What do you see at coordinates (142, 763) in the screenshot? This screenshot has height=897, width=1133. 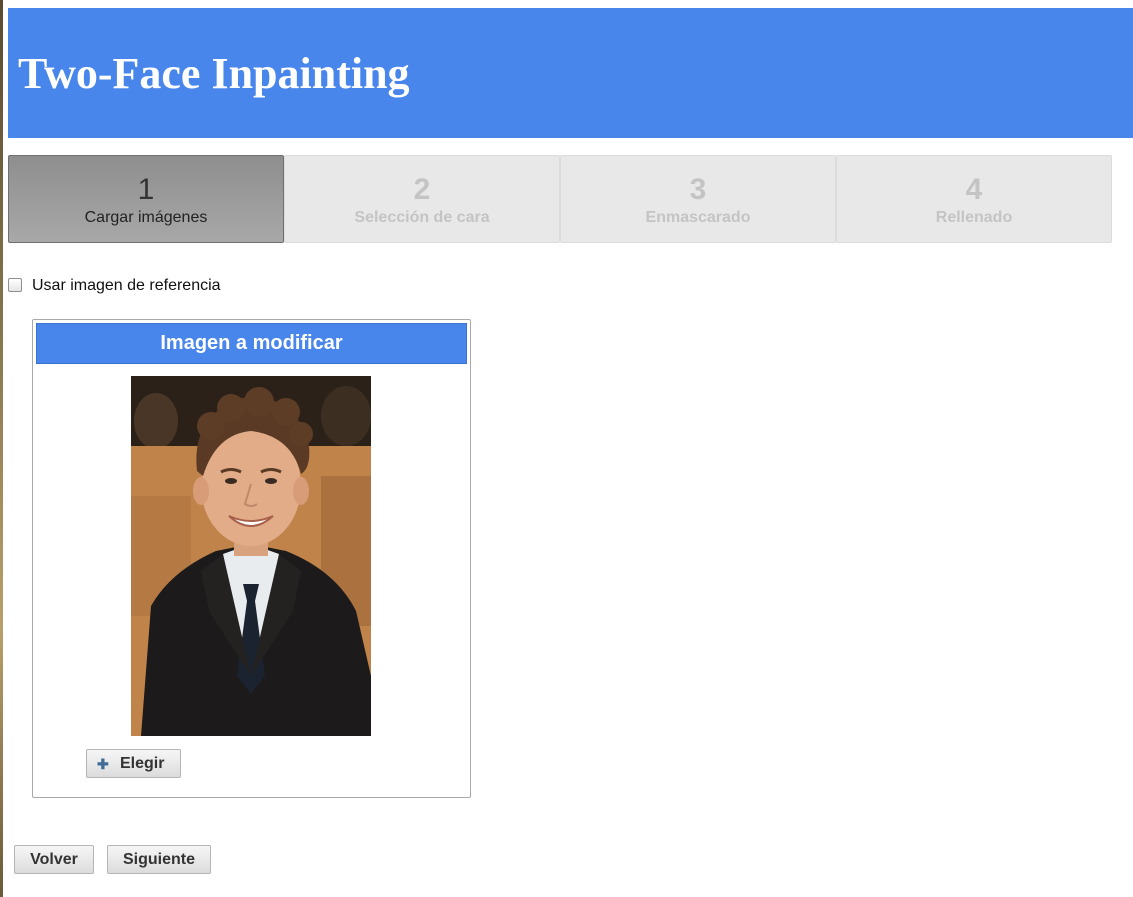 I see `choose-label: Elegir` at bounding box center [142, 763].